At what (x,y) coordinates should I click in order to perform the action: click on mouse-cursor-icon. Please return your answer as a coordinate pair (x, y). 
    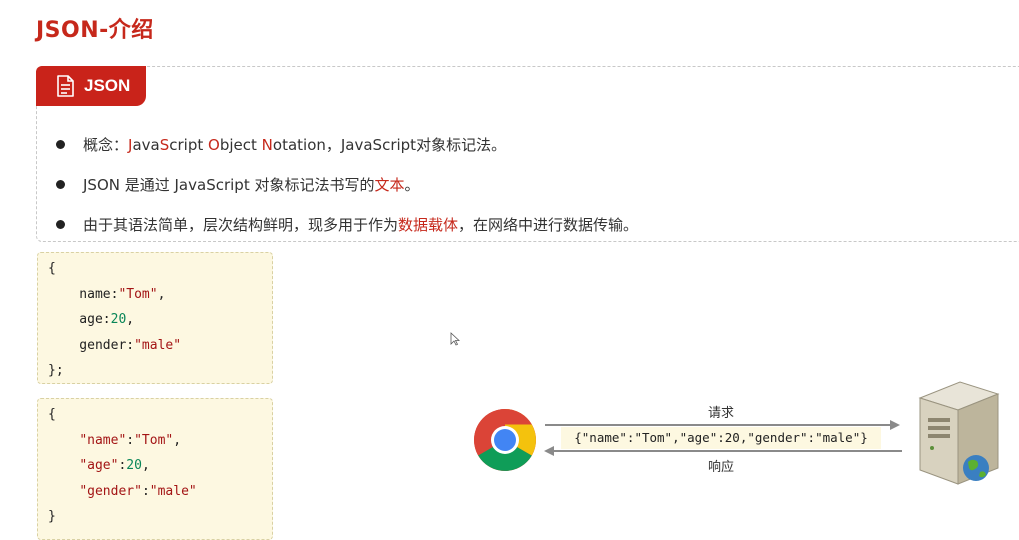
    Looking at the image, I should click on (455, 339).